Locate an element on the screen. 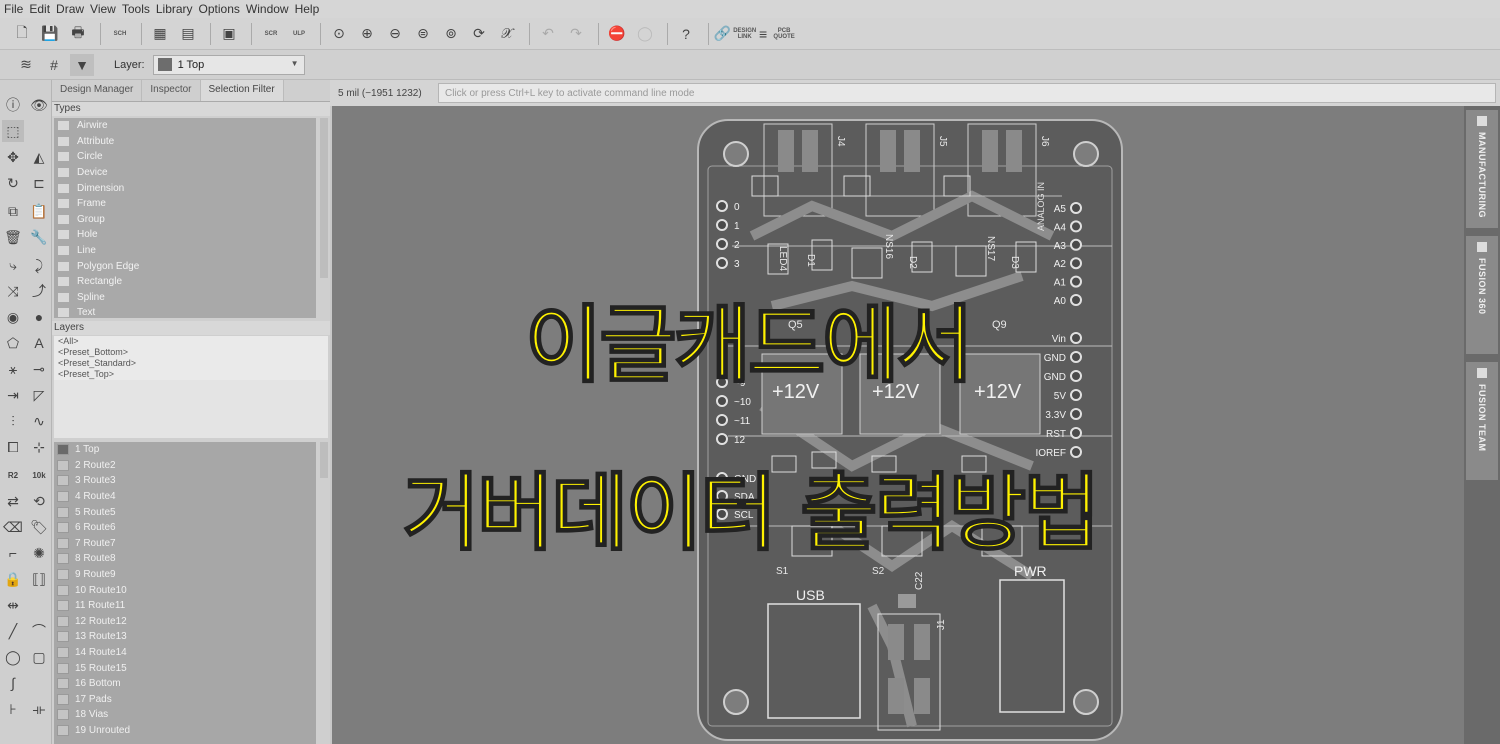 This screenshot has width=1500, height=744. type-filter-item: Polygon Edge is located at coordinates (185, 266).